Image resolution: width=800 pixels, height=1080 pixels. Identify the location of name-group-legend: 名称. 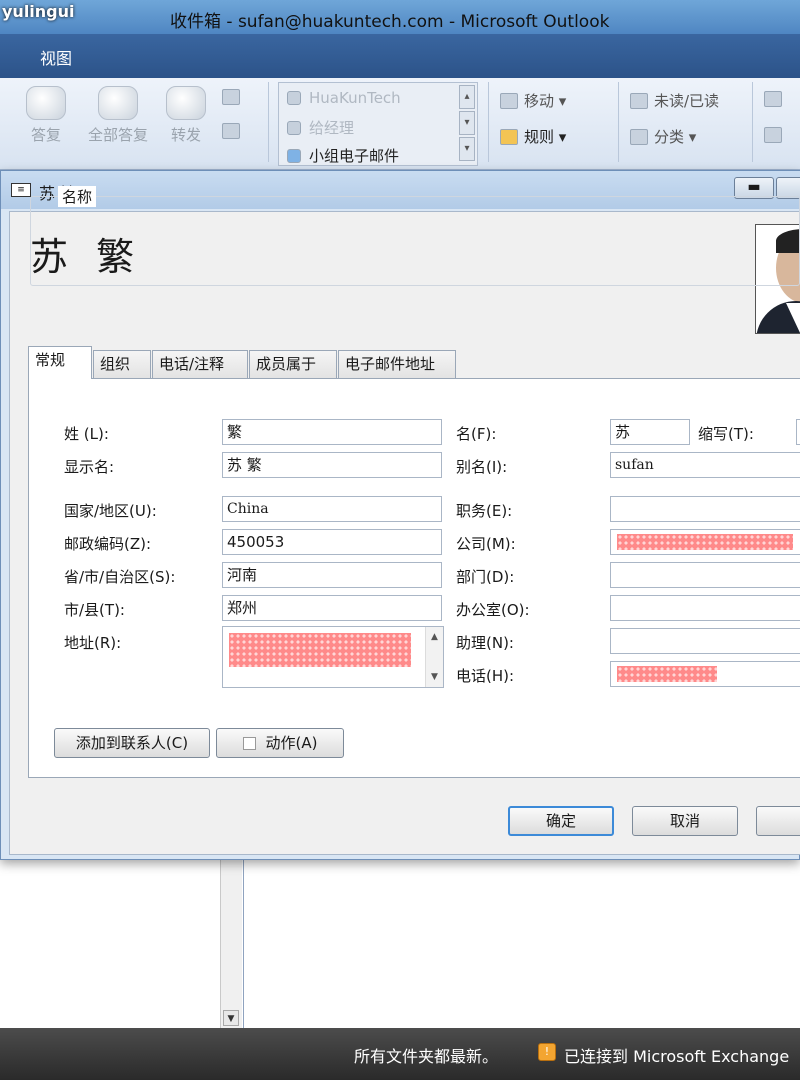
(77, 196).